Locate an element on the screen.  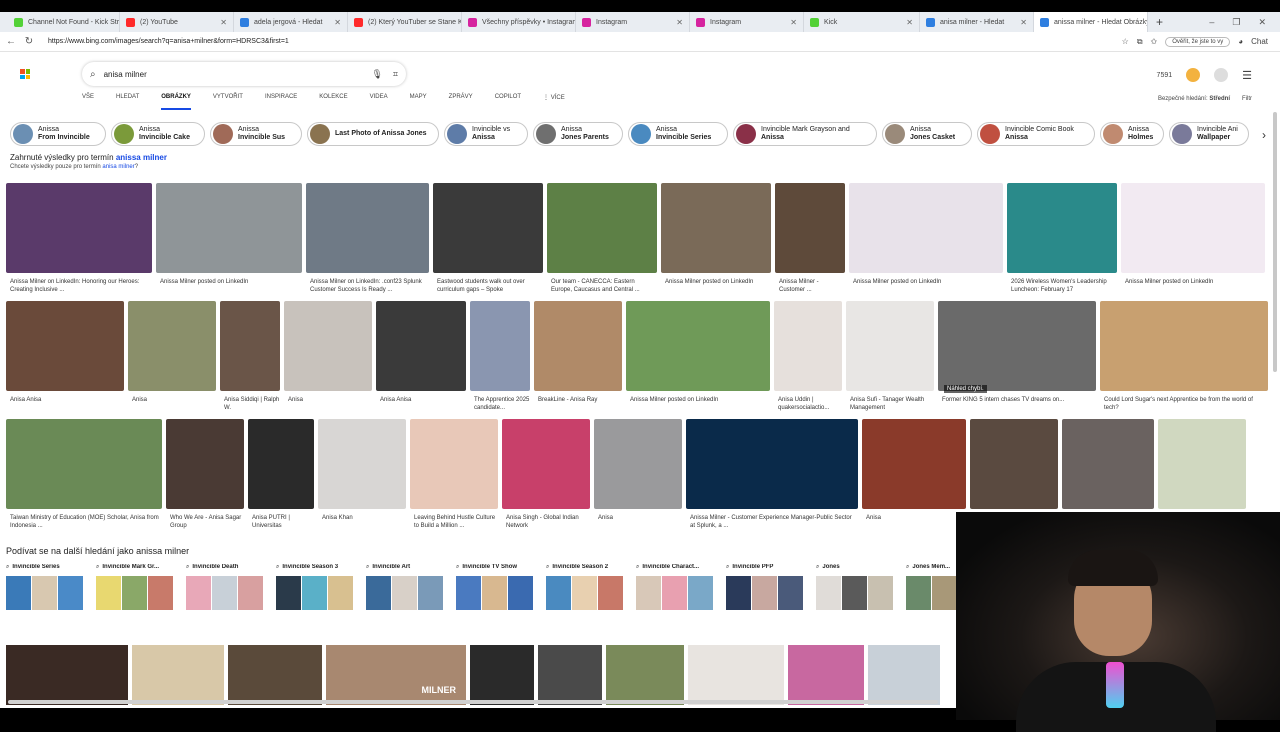
browser-tab: anisa milner - Hledat ✕ is located at coordinates (977, 22).